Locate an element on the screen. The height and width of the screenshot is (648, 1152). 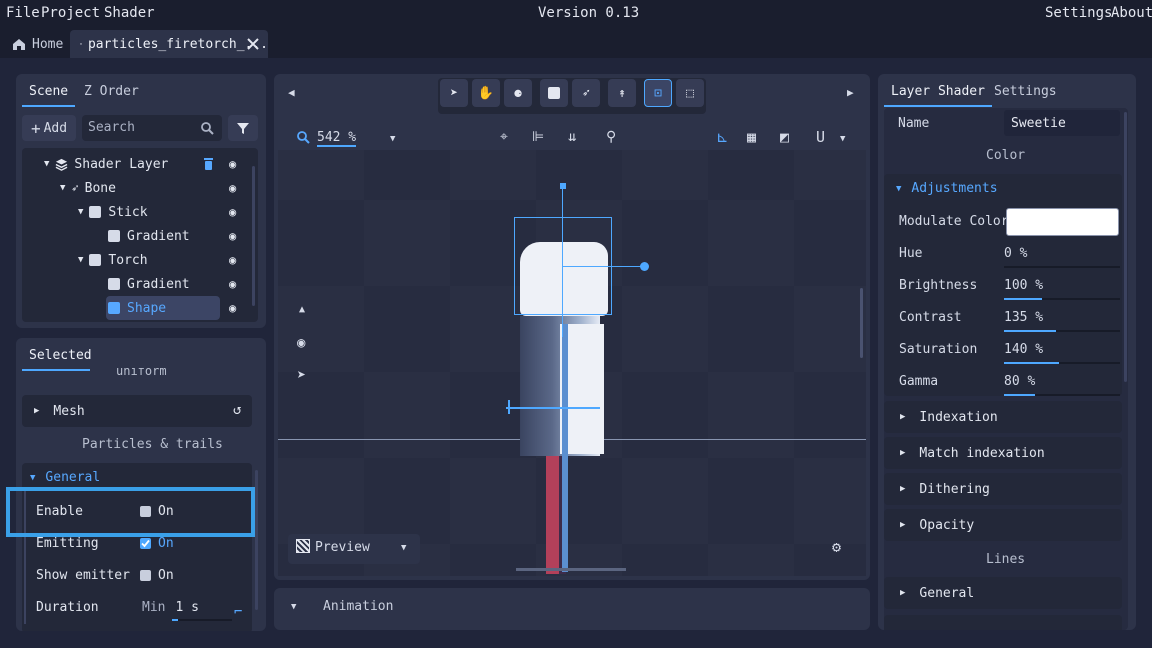
select-tool-button: ➤ is located at coordinates (454, 93).